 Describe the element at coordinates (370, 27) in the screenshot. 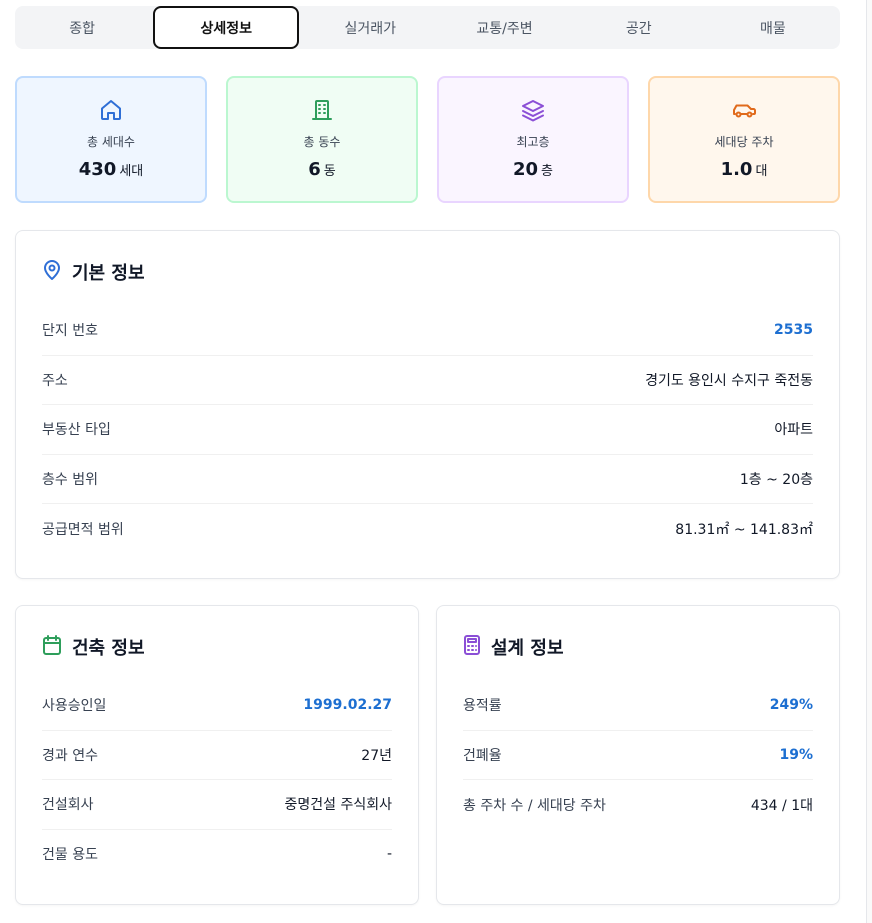

I see `tab-transactions: 실거래가` at that location.